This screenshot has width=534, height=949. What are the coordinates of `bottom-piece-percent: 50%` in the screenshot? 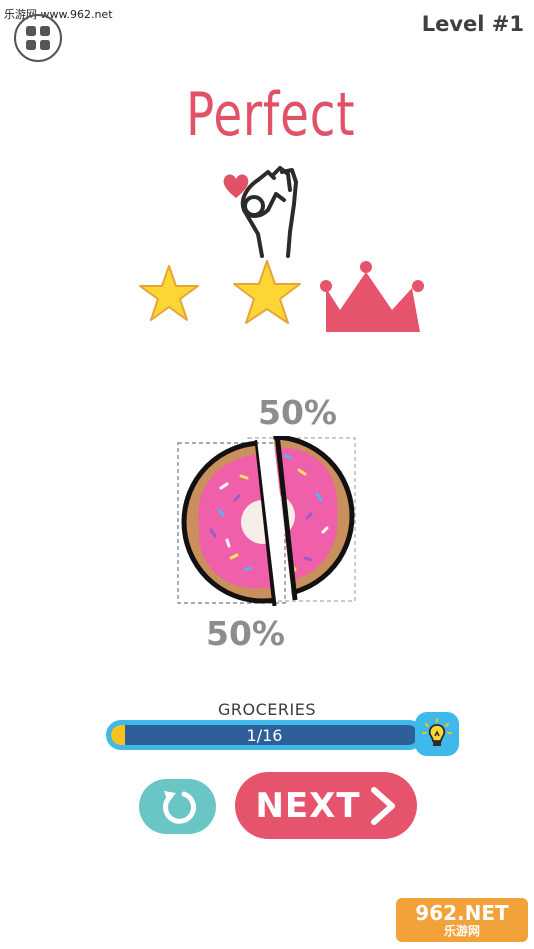 It's located at (245, 633).